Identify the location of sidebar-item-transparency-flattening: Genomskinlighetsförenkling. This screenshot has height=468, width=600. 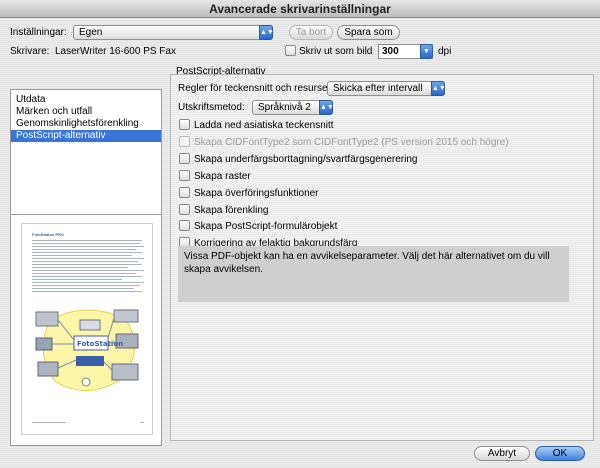
(86, 124).